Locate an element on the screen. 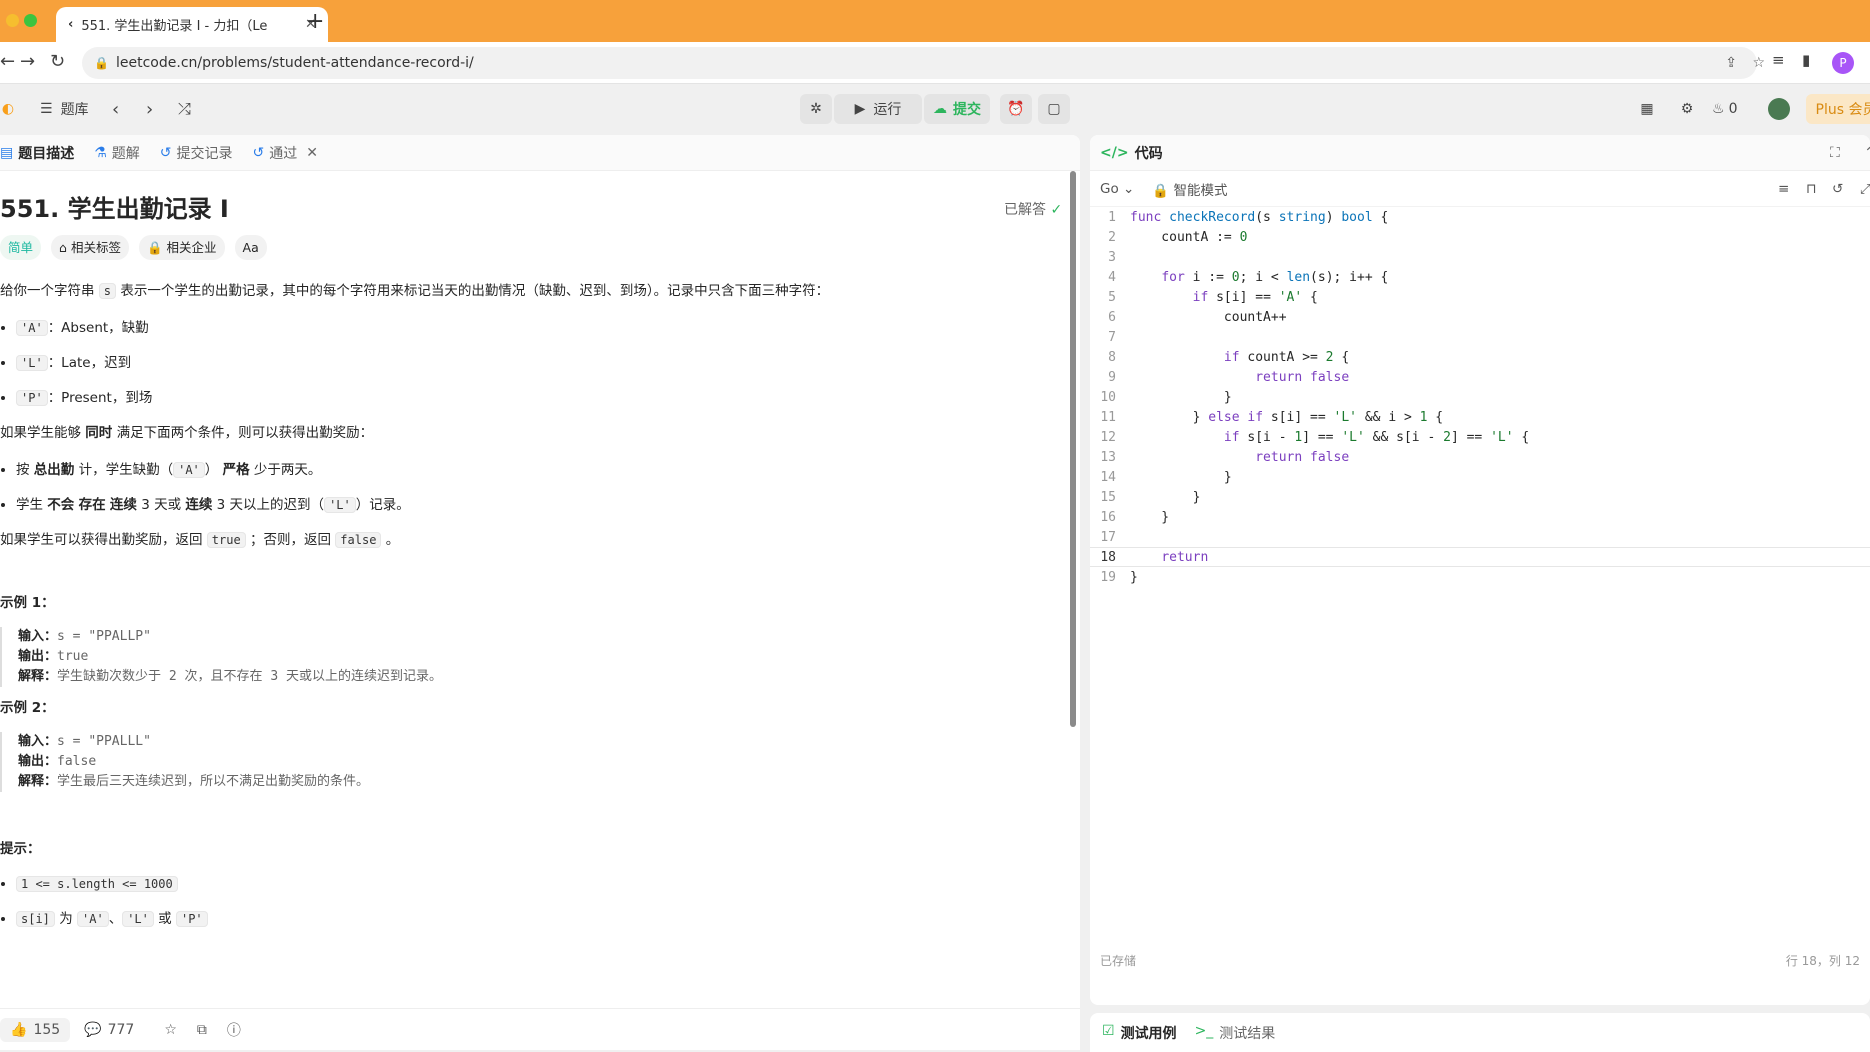  help-icon: ⓘ is located at coordinates (234, 1030).